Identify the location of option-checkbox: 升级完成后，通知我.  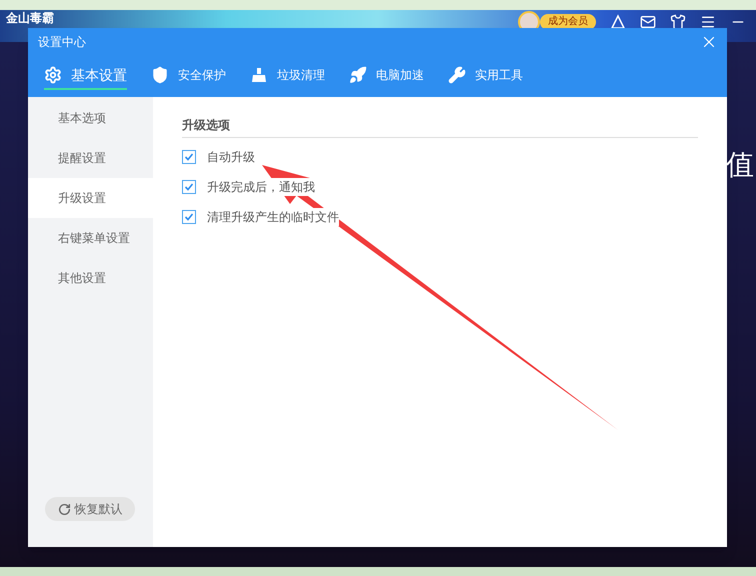
(440, 187).